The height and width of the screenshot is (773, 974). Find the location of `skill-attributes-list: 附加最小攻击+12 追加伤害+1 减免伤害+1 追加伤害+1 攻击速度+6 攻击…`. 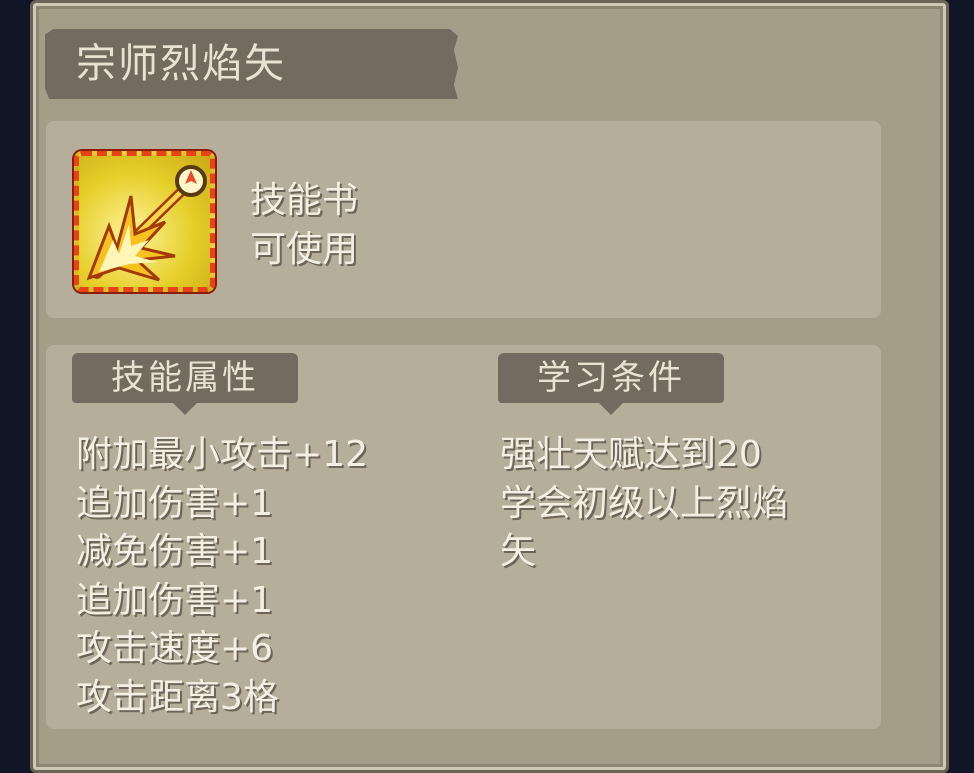

skill-attributes-list: 附加最小攻击+12 追加伤害+1 减免伤害+1 追加伤害+1 攻击速度+6 攻击… is located at coordinates (222, 576).